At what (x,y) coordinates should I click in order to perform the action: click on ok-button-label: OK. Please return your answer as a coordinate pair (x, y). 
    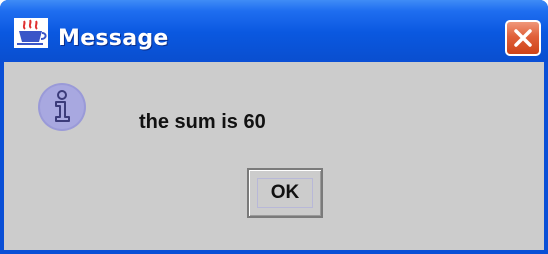
    Looking at the image, I should click on (285, 193).